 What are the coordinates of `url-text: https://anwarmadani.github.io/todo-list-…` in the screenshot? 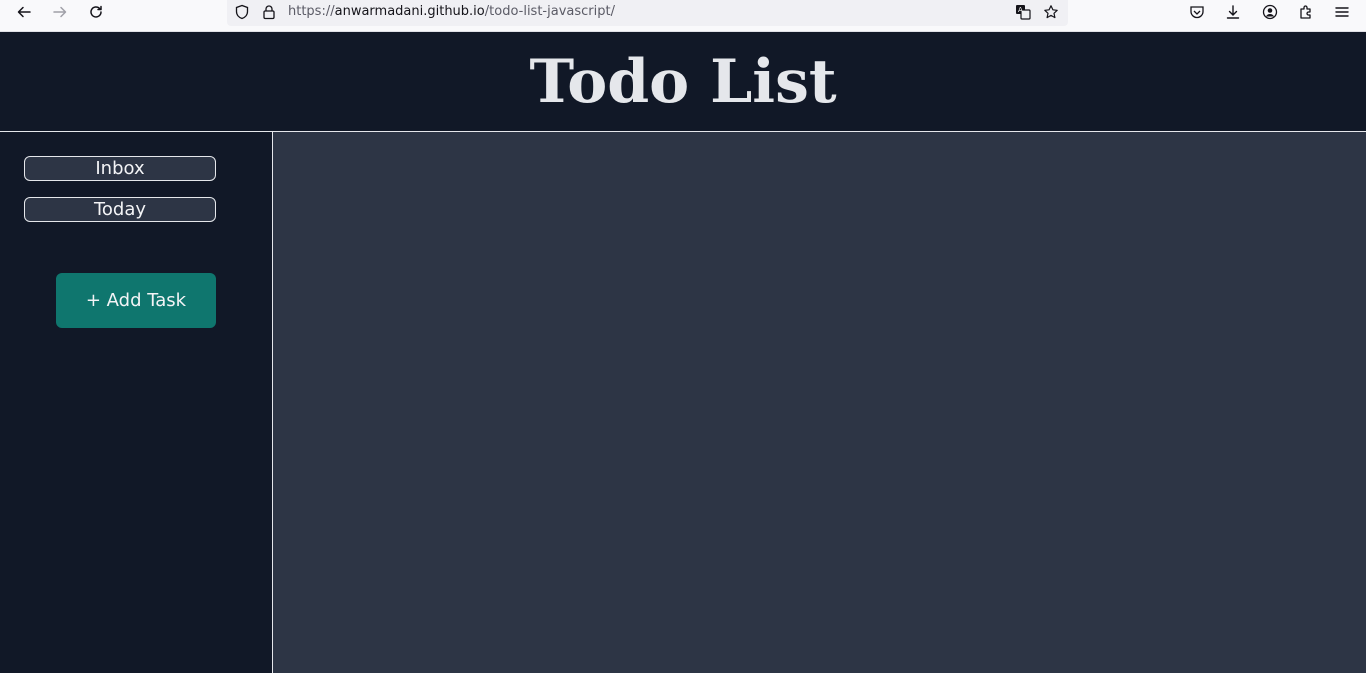 It's located at (451, 11).